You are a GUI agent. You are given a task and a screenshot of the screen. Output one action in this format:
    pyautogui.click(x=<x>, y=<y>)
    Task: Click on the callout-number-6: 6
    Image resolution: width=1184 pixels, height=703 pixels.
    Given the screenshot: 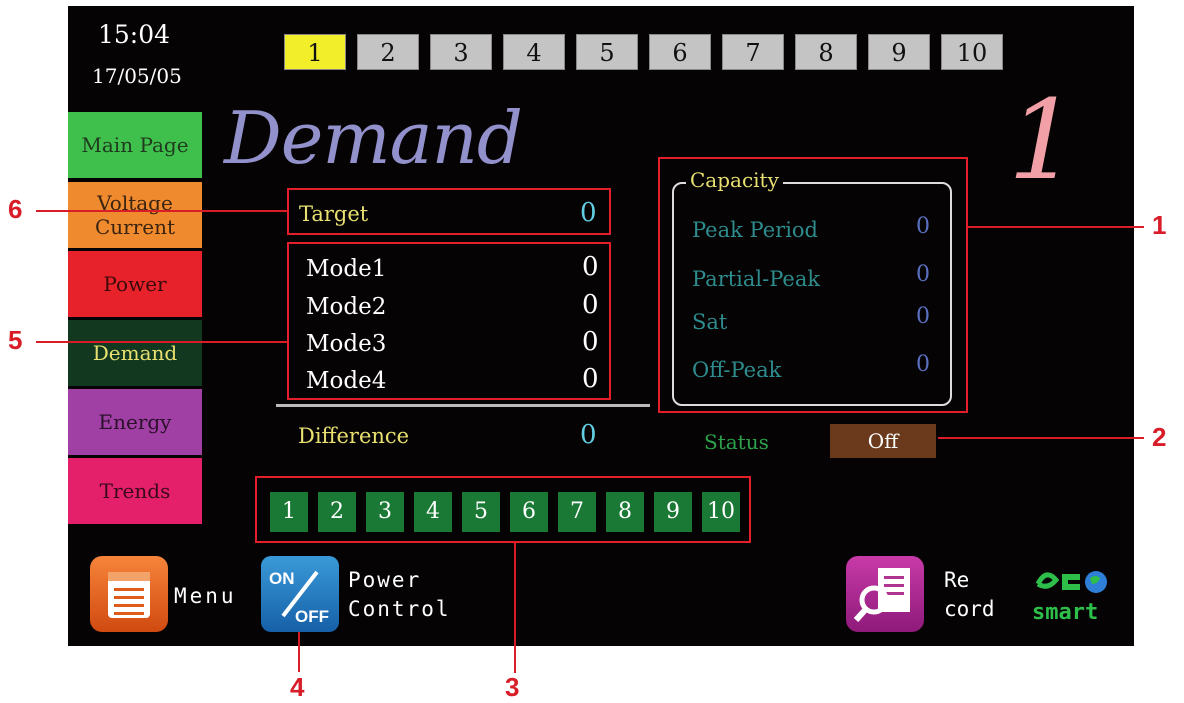 What is the action you would take?
    pyautogui.click(x=15, y=209)
    